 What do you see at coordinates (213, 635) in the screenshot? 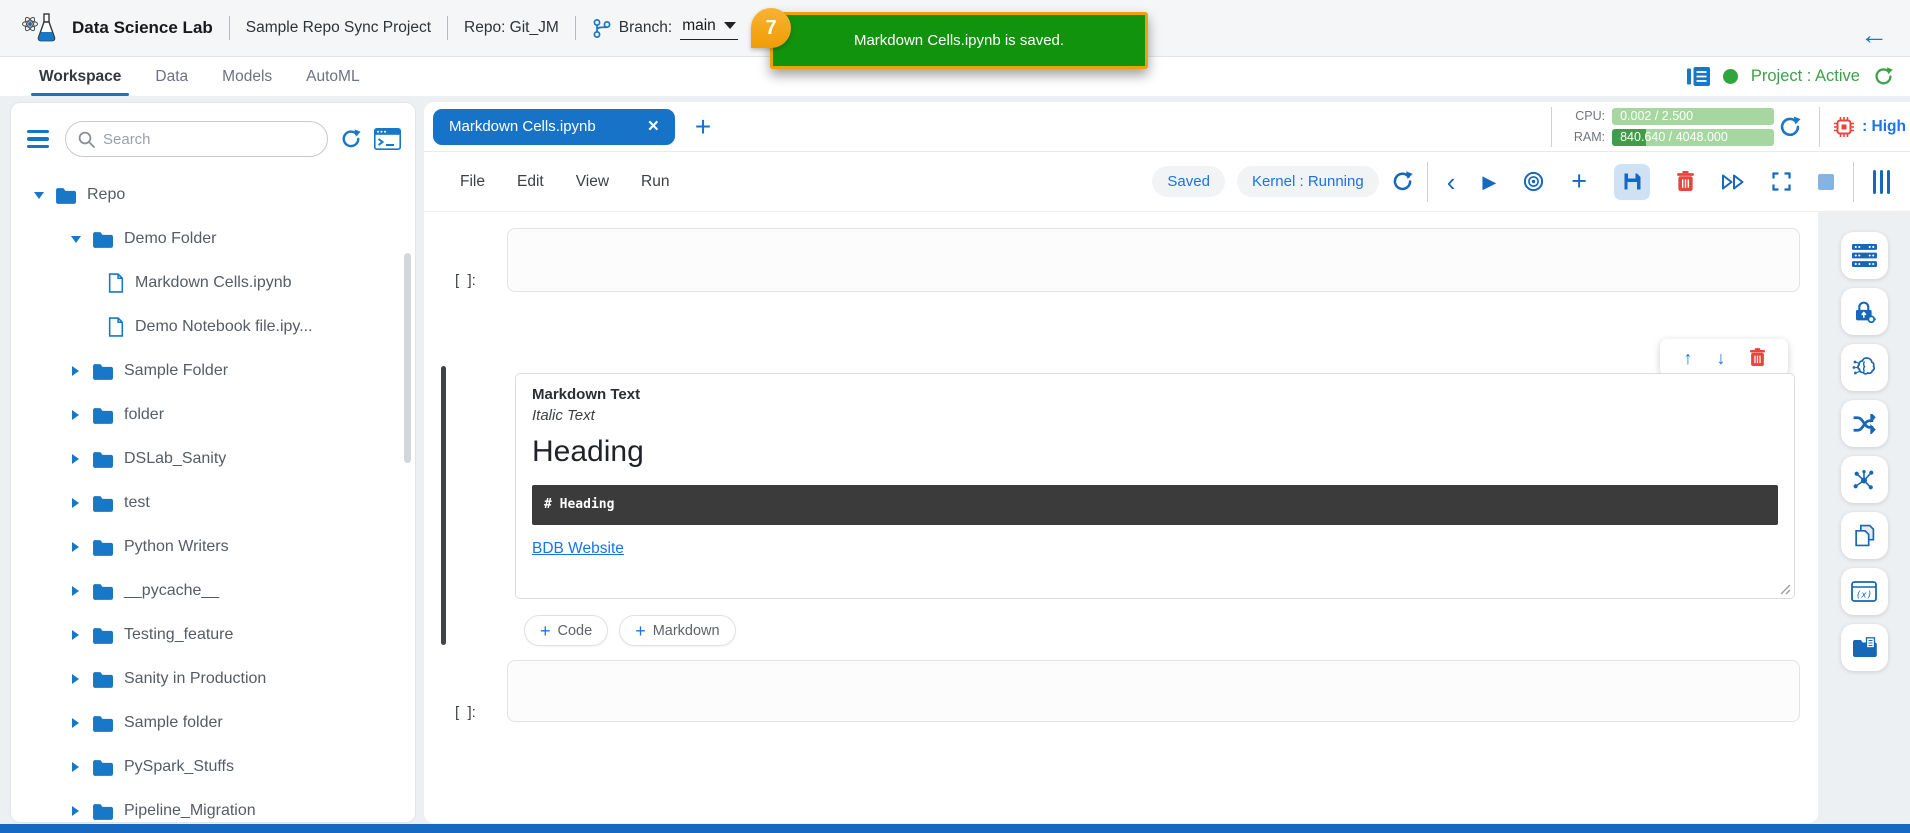
I see `tree-item-testing-feature: Testing_feature` at bounding box center [213, 635].